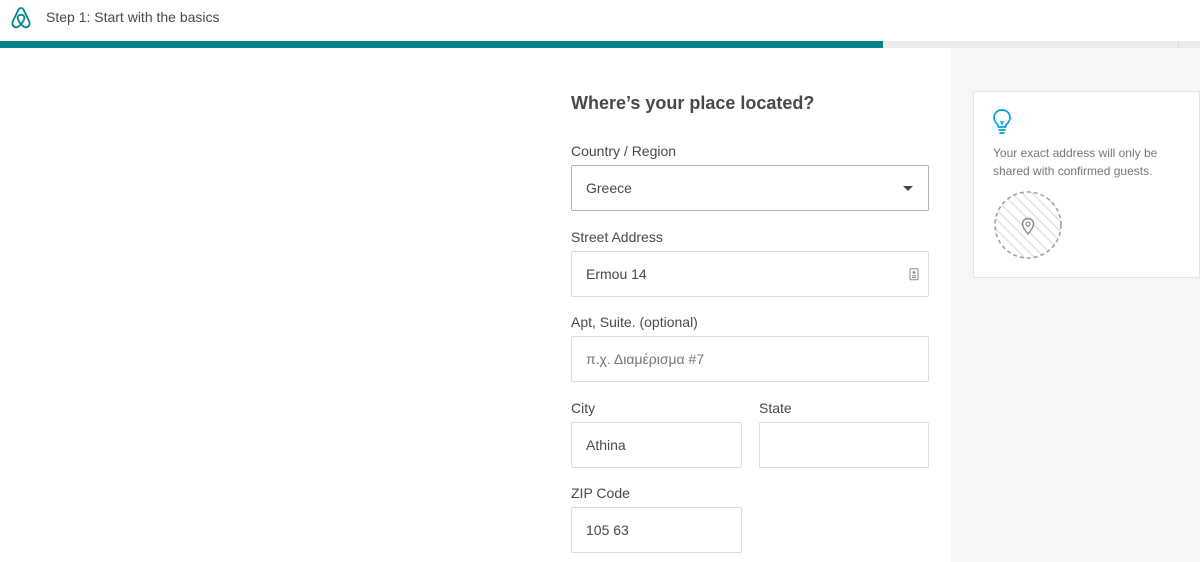 The height and width of the screenshot is (562, 1200). I want to click on map-pin-icon, so click(1028, 225).